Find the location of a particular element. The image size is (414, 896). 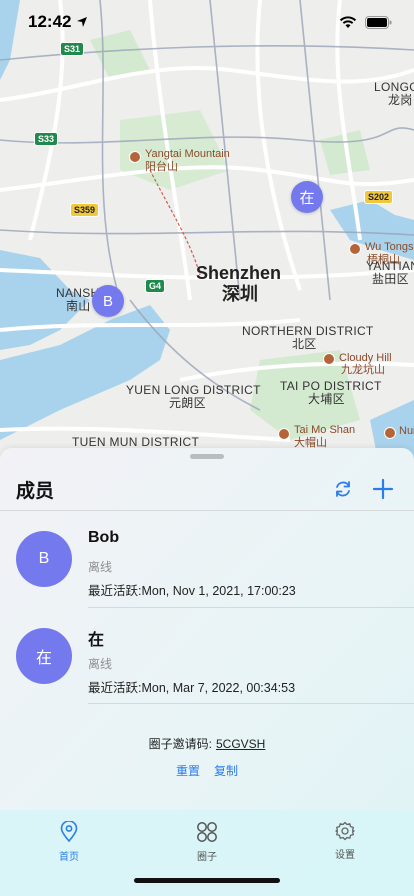

invite-label: 圈子邀请码: is located at coordinates (180, 744).